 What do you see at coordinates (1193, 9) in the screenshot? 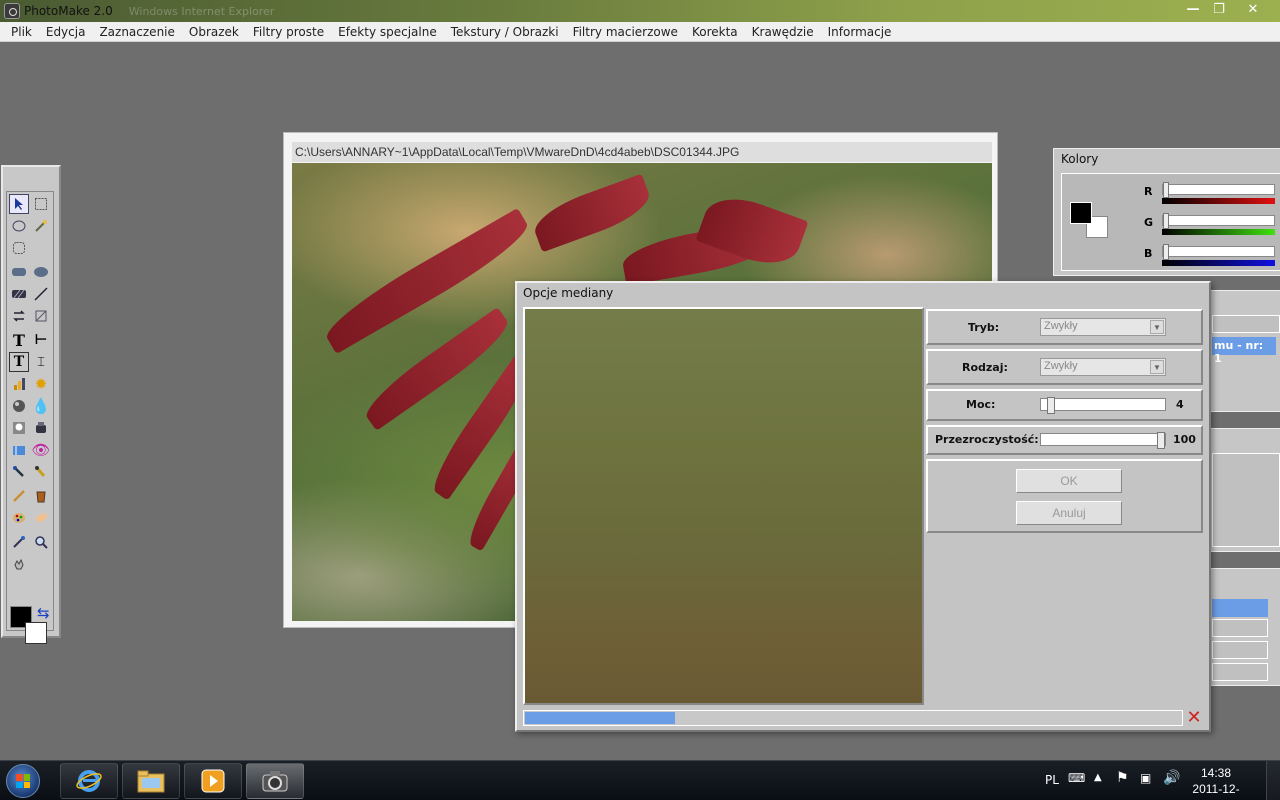
I see `minimize-button: —` at bounding box center [1193, 9].